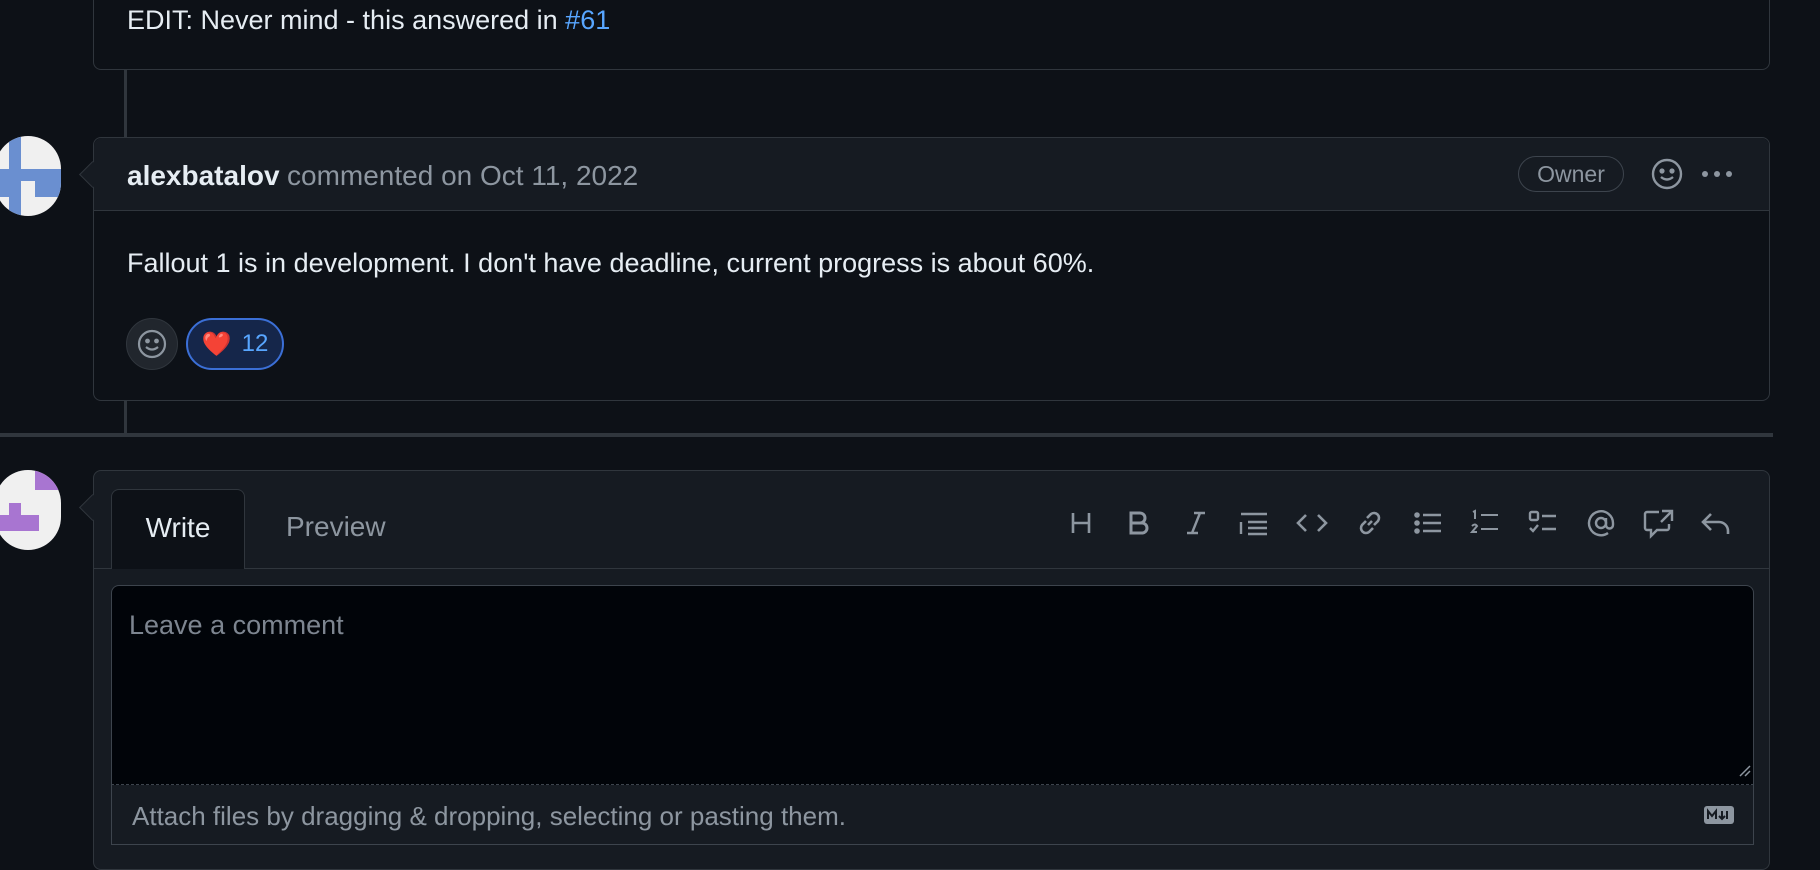 This screenshot has width=1820, height=870. What do you see at coordinates (886, 435) in the screenshot?
I see `timeline-separator` at bounding box center [886, 435].